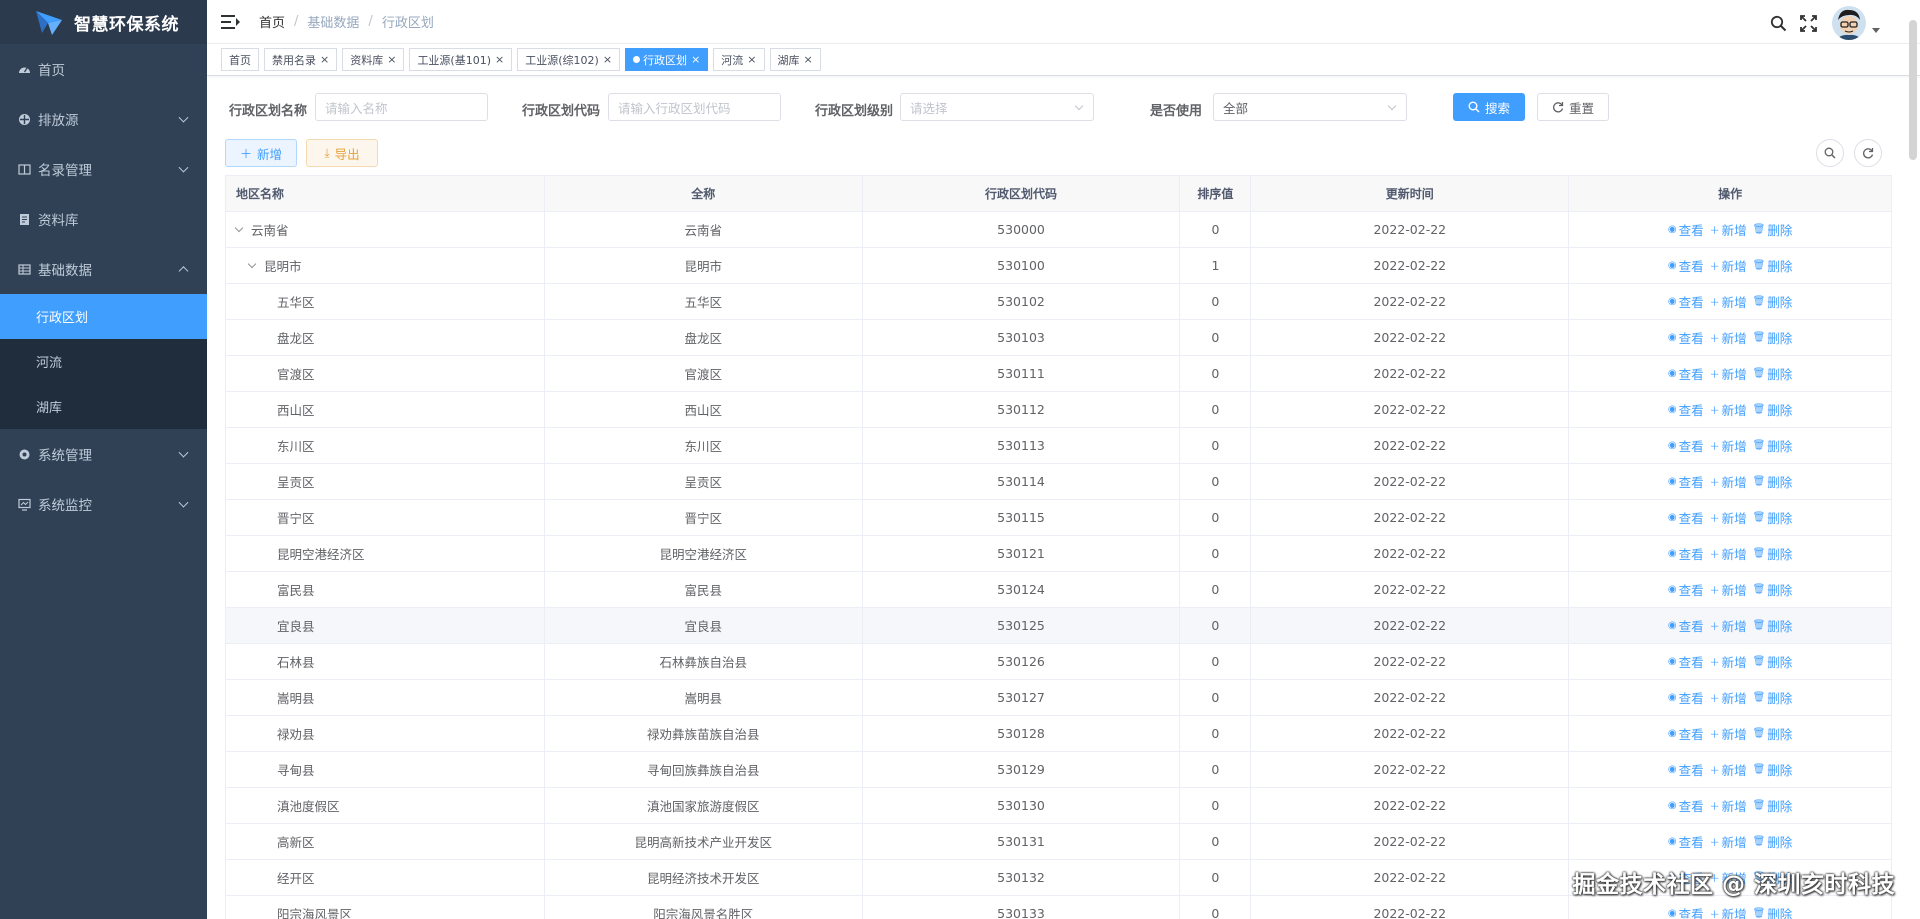 The height and width of the screenshot is (919, 1920). Describe the element at coordinates (739, 59) in the screenshot. I see `tab-6: 河流 ×` at that location.